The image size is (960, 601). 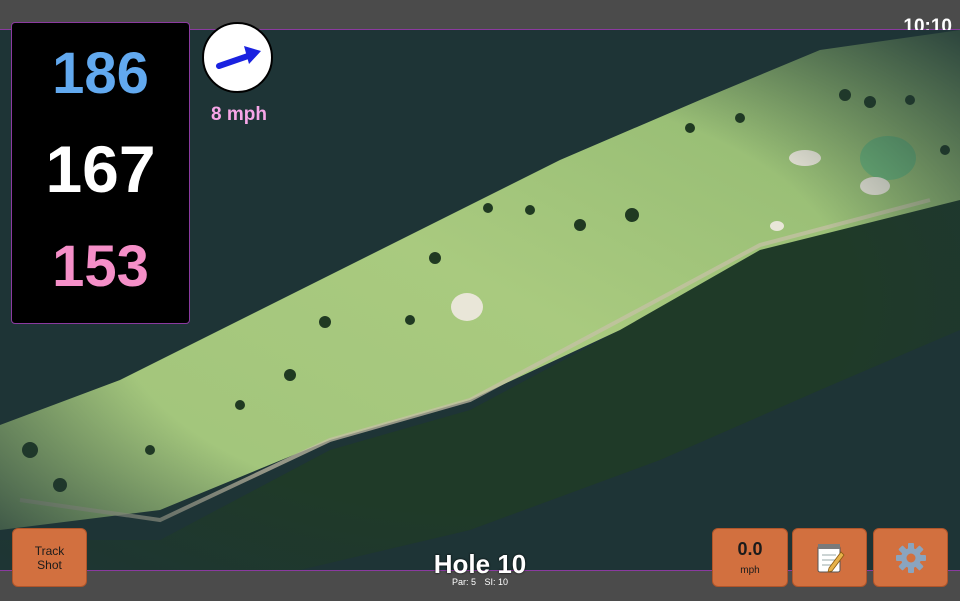 I want to click on stroke-index-label: SI: 10, so click(x=496, y=582).